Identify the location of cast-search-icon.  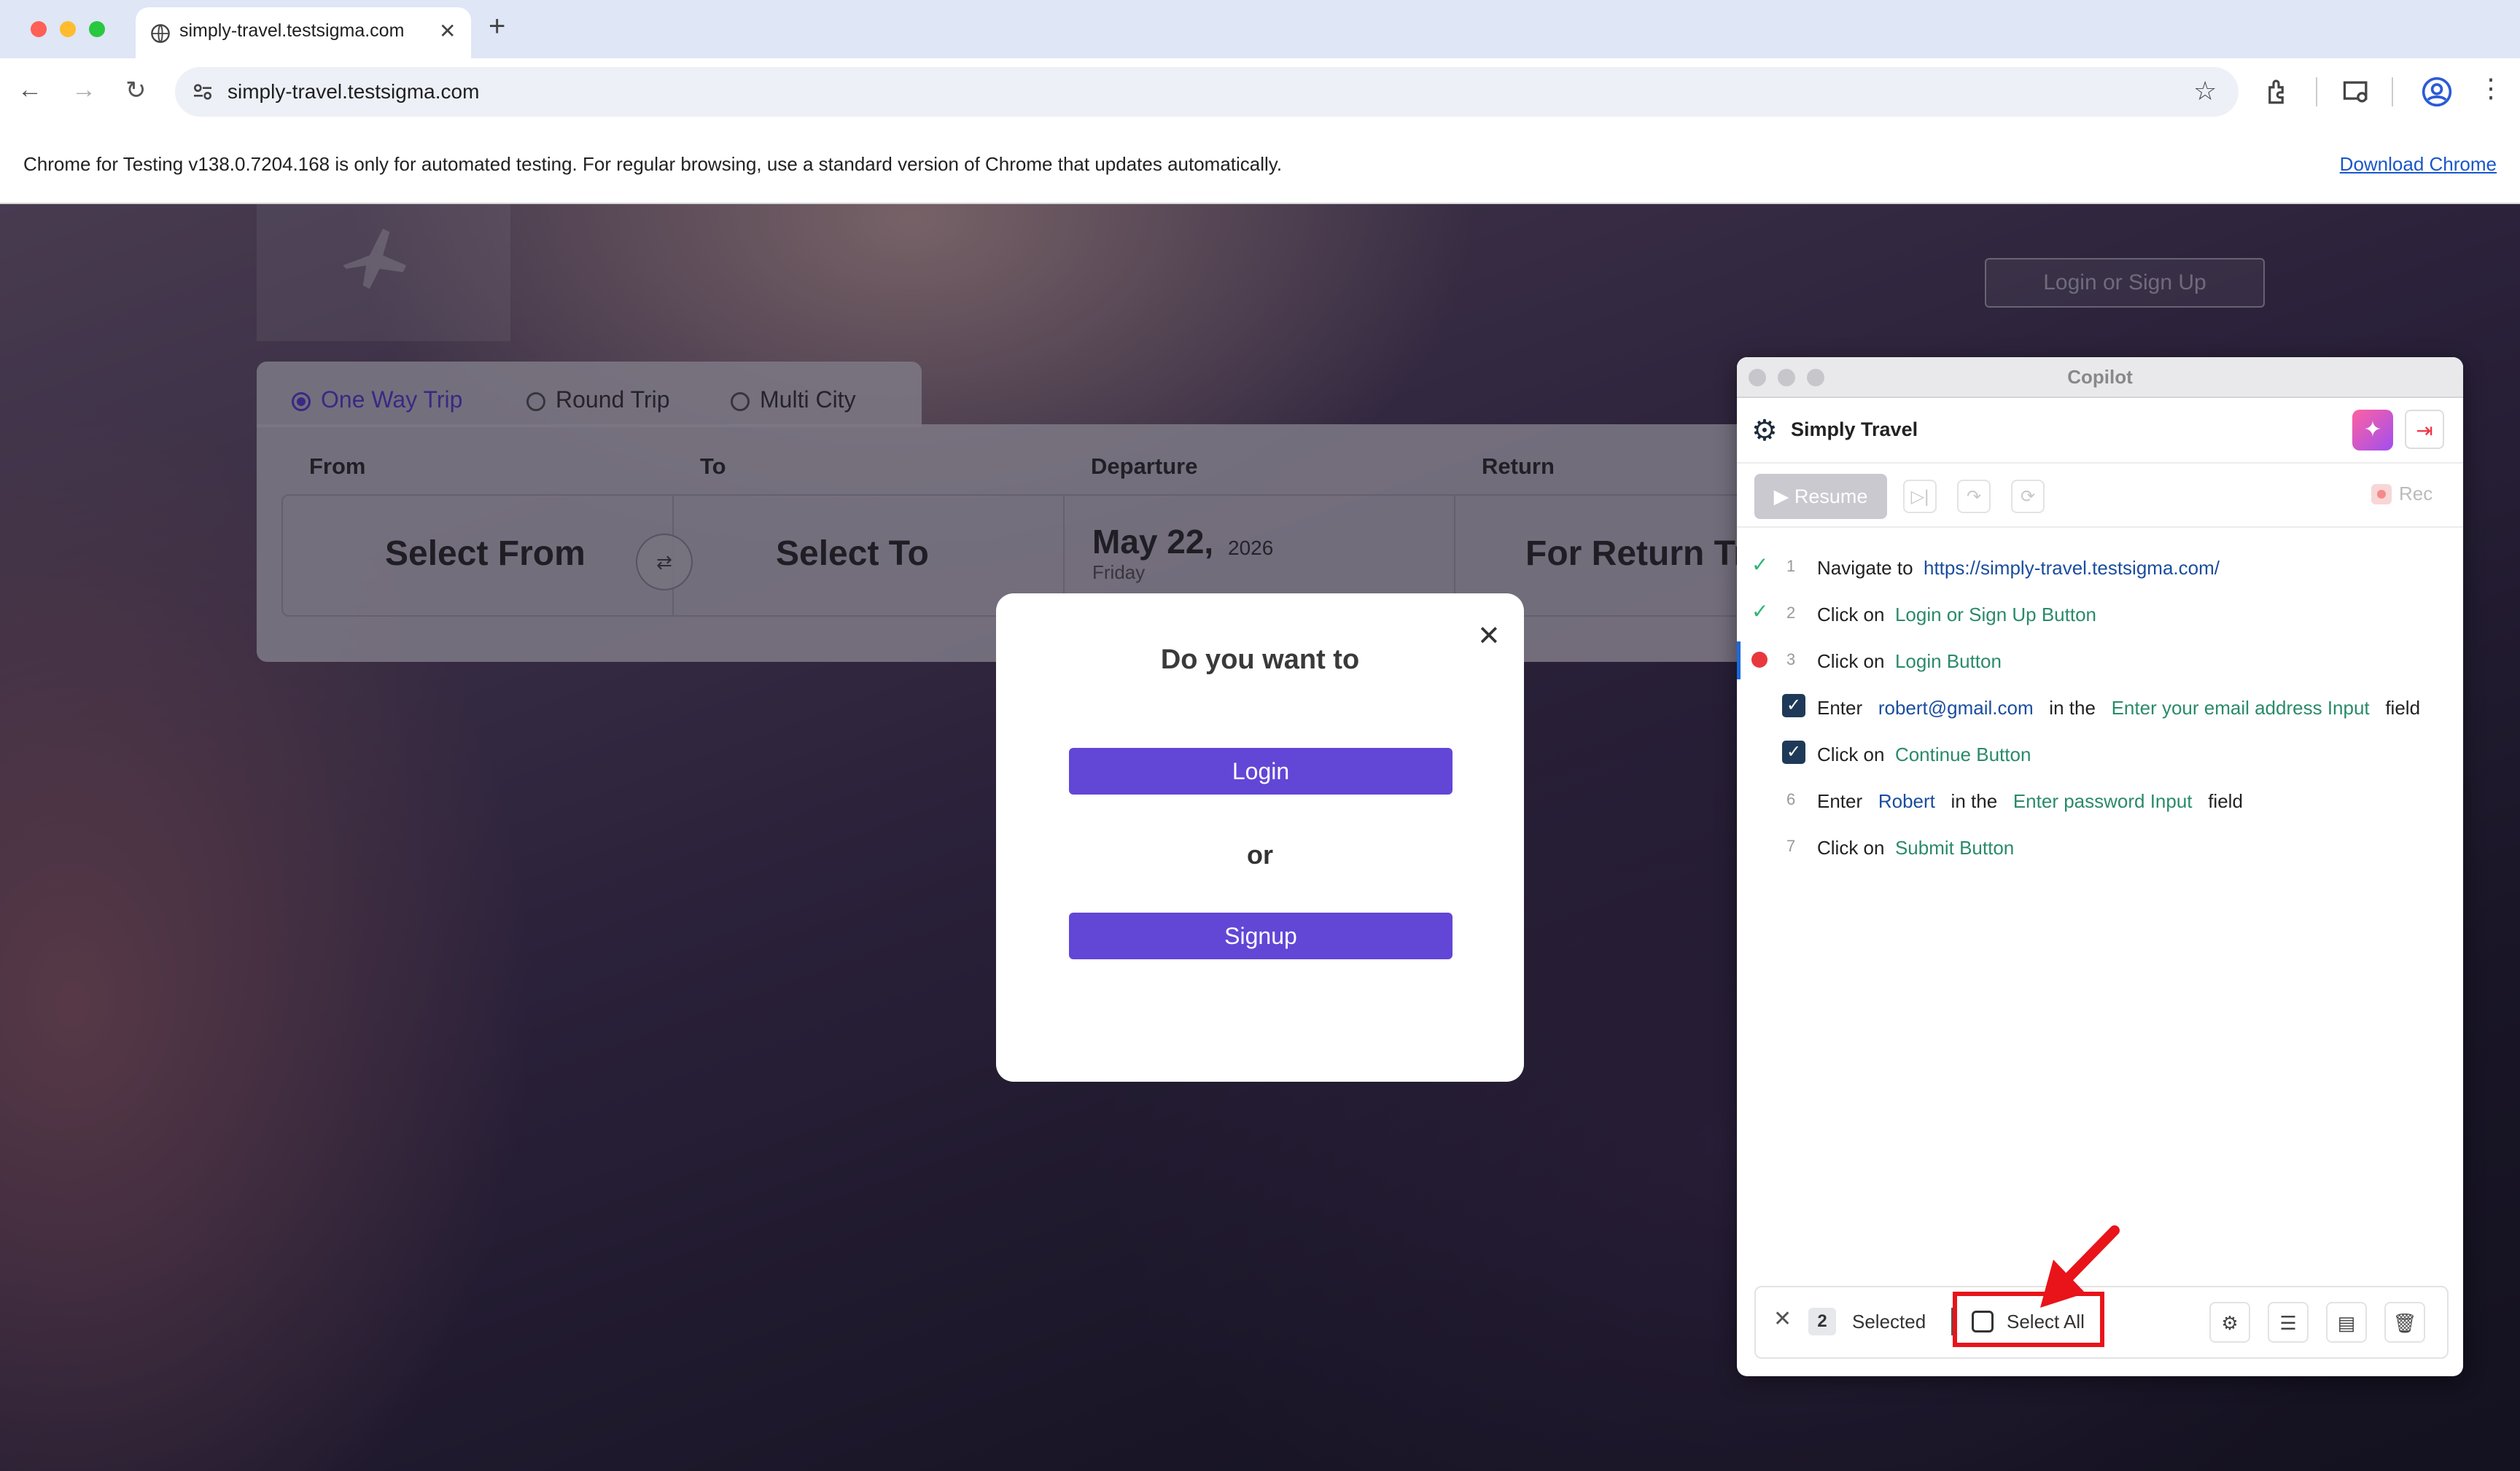
(2357, 92).